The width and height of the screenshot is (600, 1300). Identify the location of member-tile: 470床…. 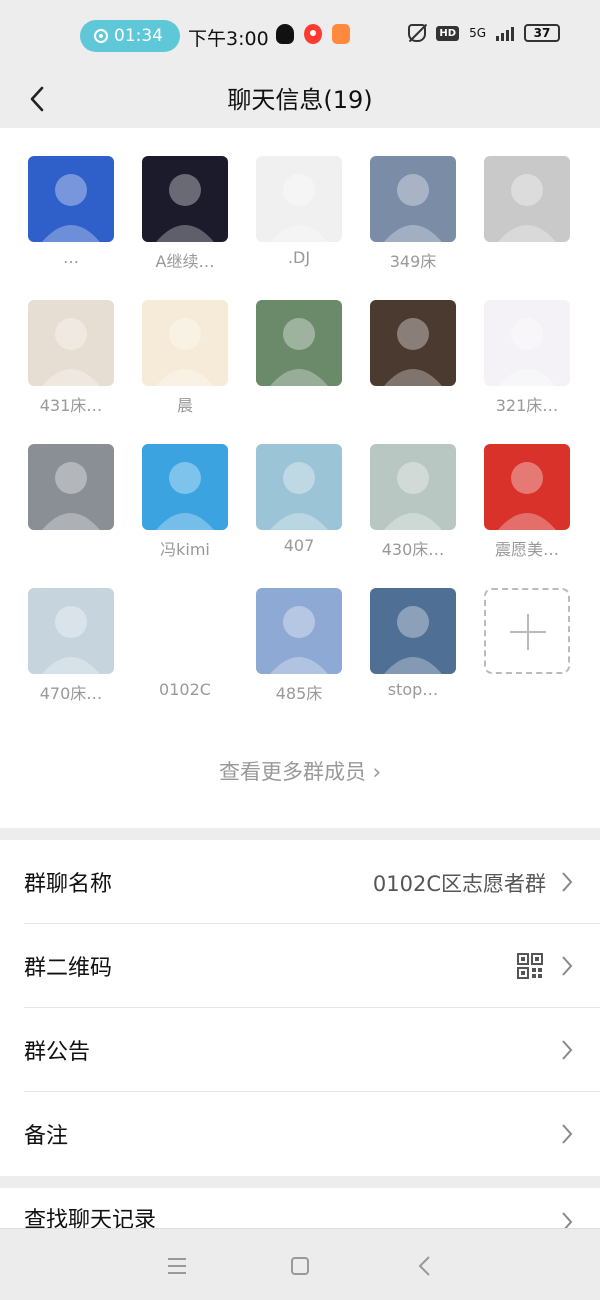
(71, 645).